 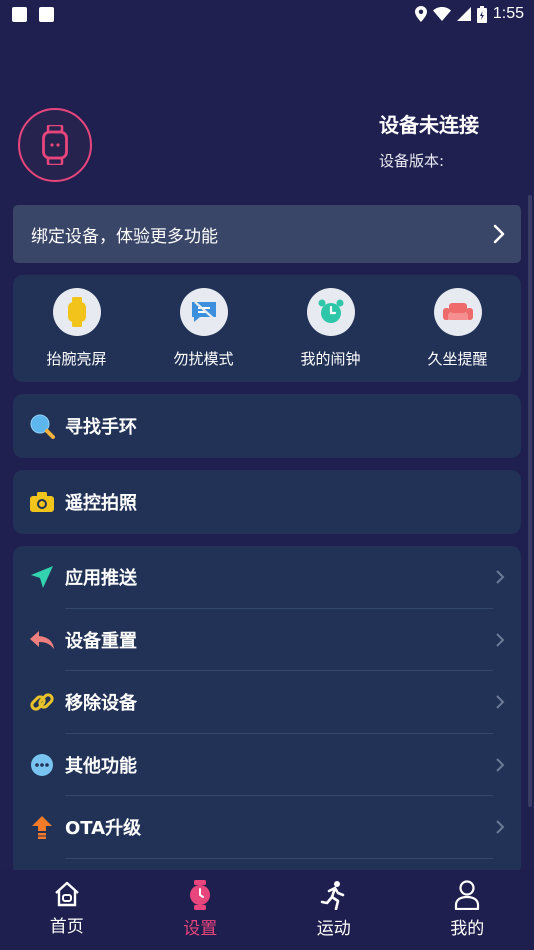 What do you see at coordinates (333, 929) in the screenshot?
I see `nav-label: 运动` at bounding box center [333, 929].